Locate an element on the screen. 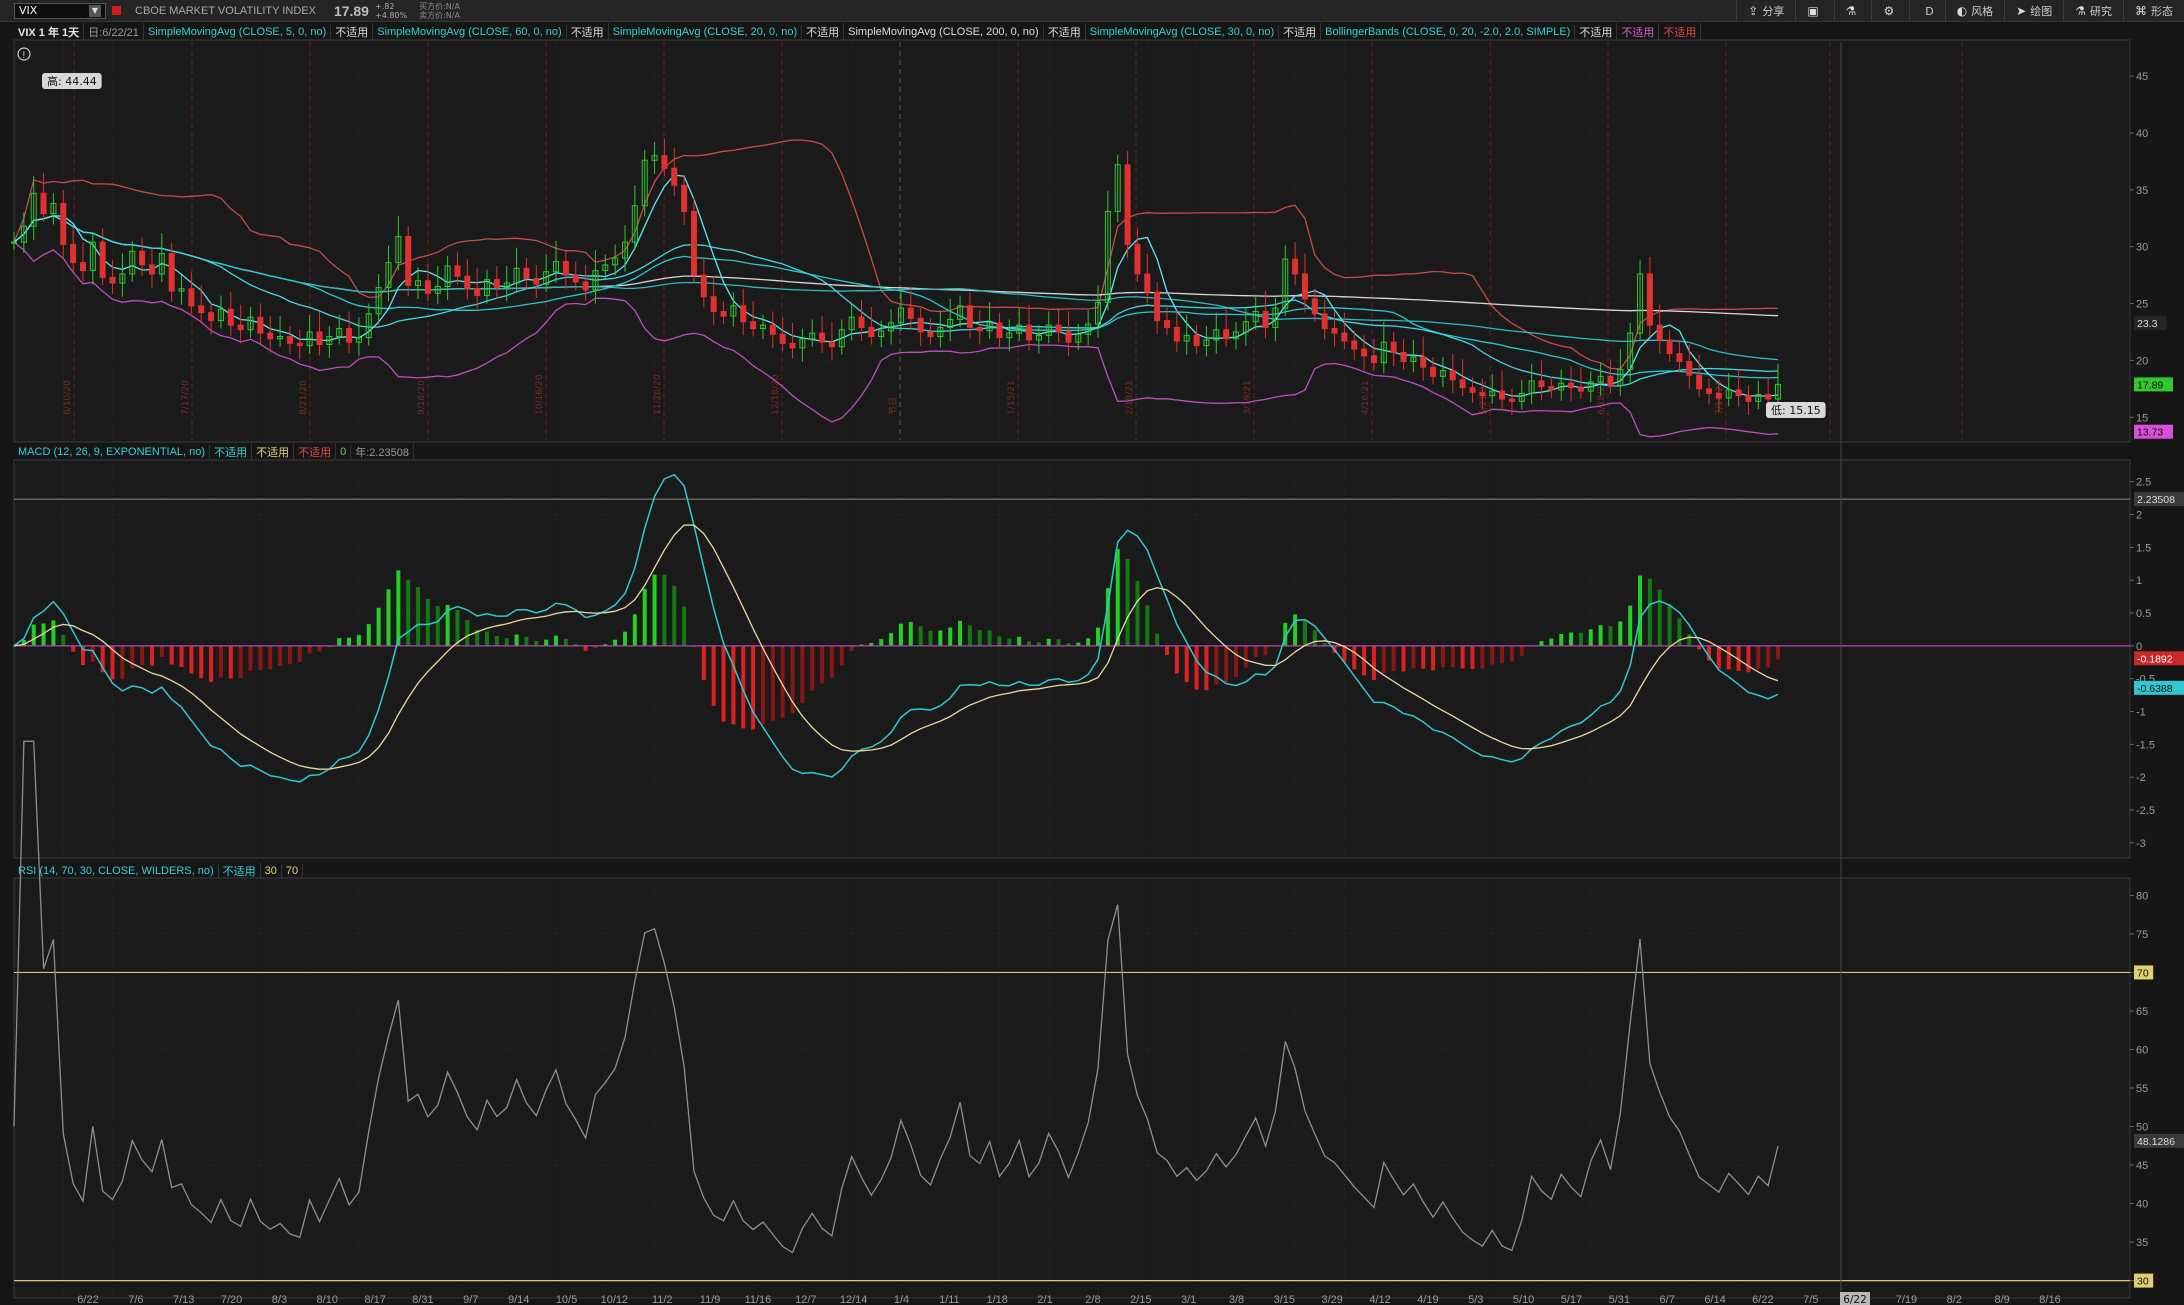 The height and width of the screenshot is (1305, 2184). x-axis-label: 11/16 is located at coordinates (758, 1299).